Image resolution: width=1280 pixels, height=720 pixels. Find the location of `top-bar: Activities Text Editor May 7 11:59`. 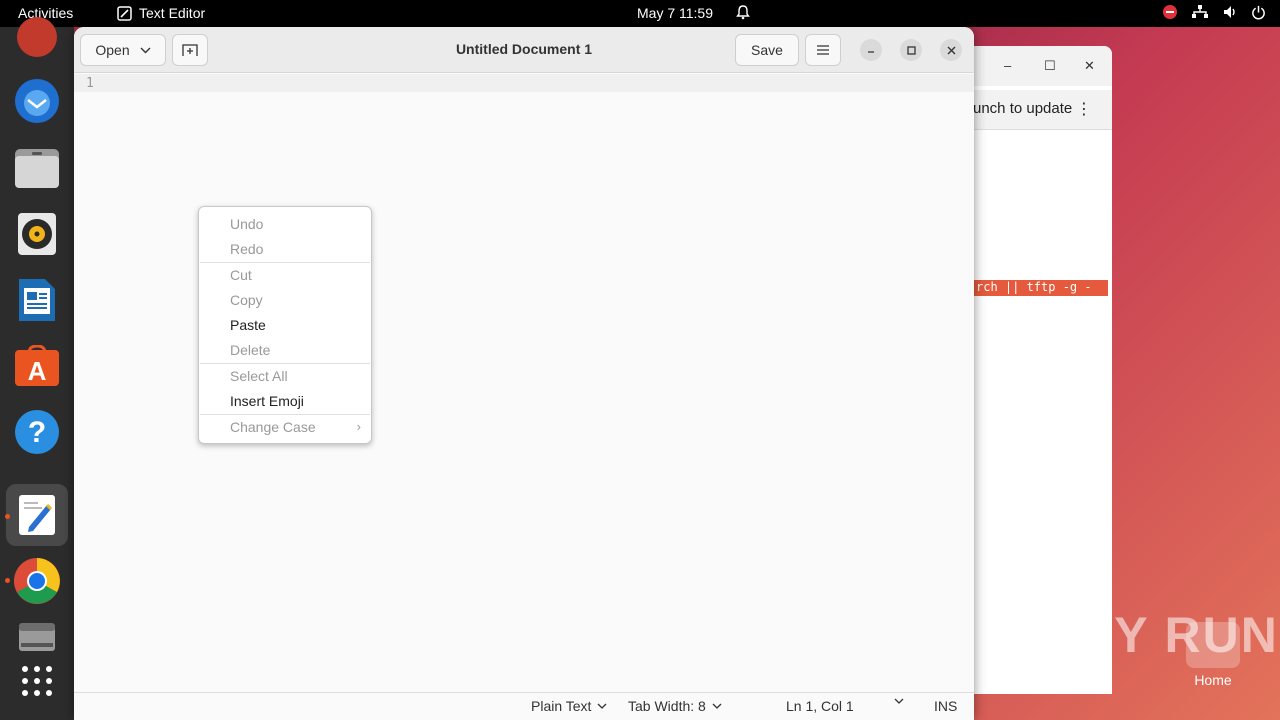

top-bar: Activities Text Editor May 7 11:59 is located at coordinates (640, 13).